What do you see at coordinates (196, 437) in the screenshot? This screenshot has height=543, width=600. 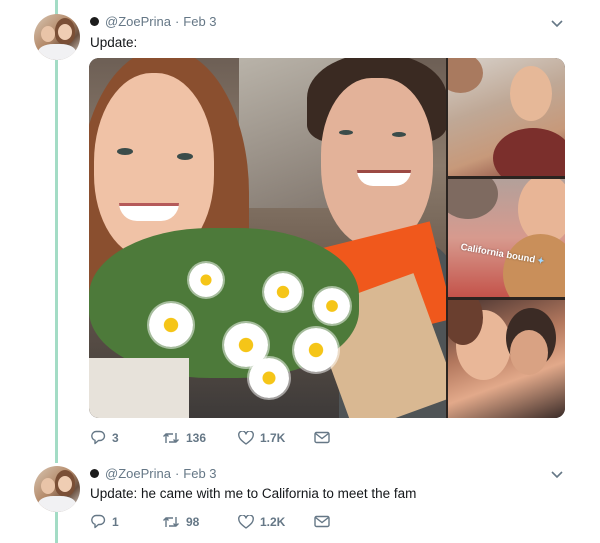 I see `retweet-count: 136` at bounding box center [196, 437].